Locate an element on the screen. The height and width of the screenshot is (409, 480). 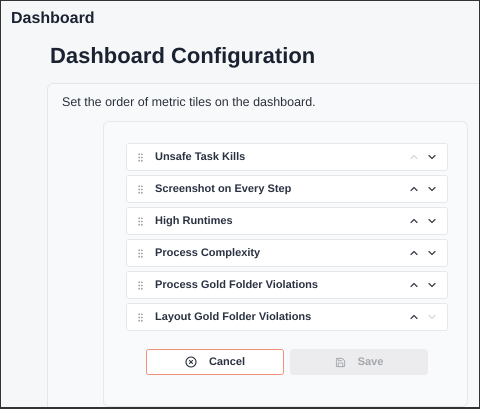
tile-label: High Runtimes is located at coordinates (194, 221).